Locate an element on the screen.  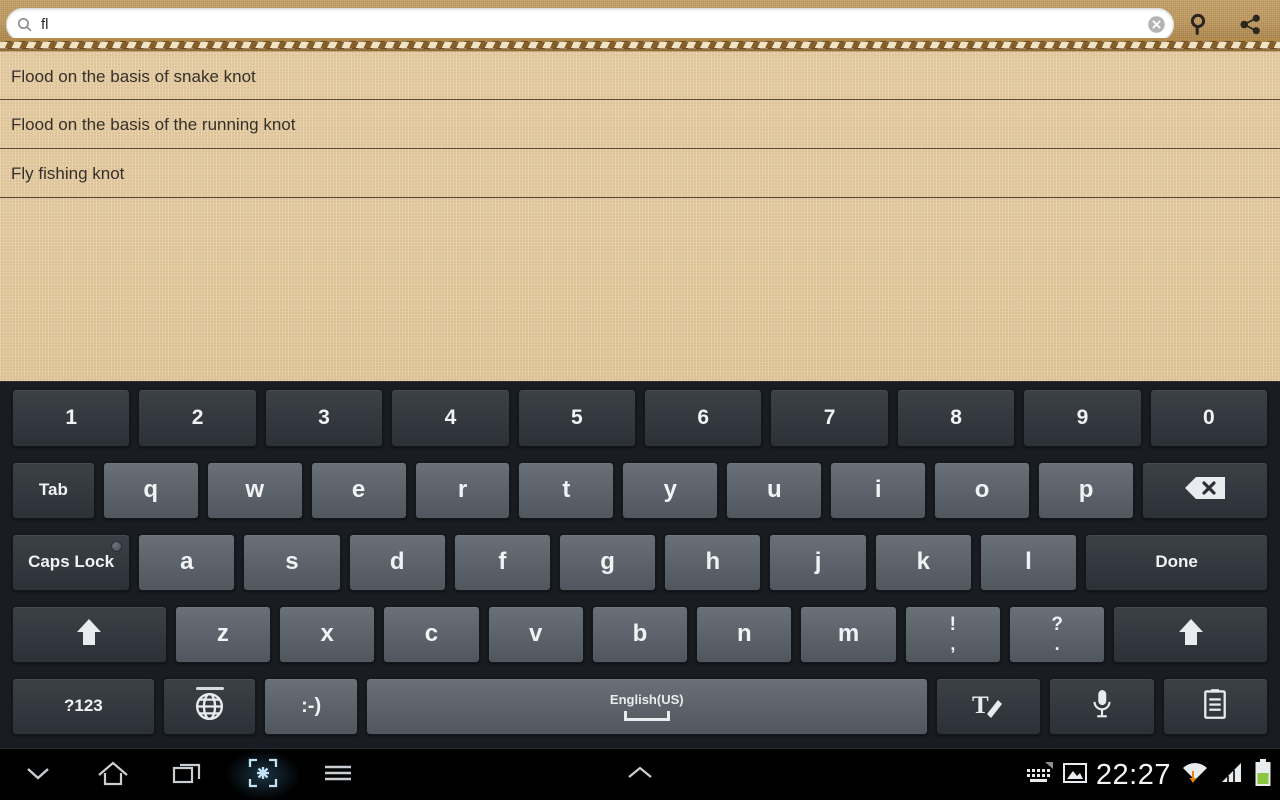
key-voice-input is located at coordinates (1102, 706).